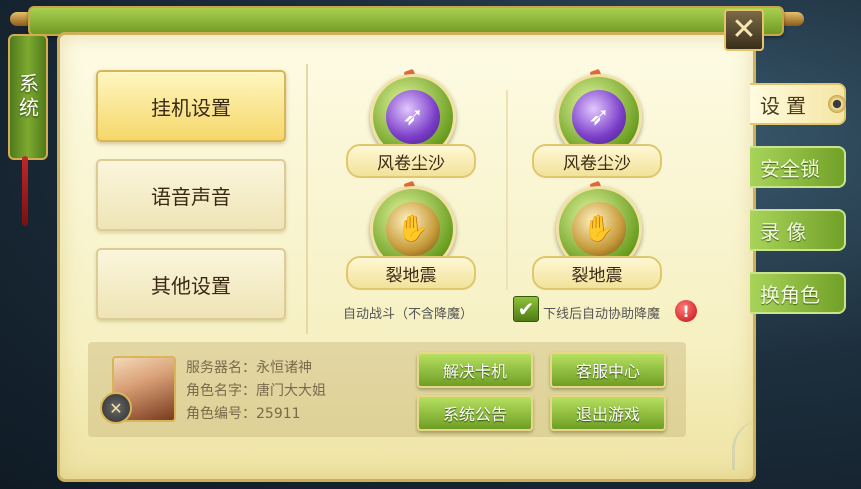  Describe the element at coordinates (256, 391) in the screenshot. I see `role-name: 角色名字：唐门大大姐` at that location.